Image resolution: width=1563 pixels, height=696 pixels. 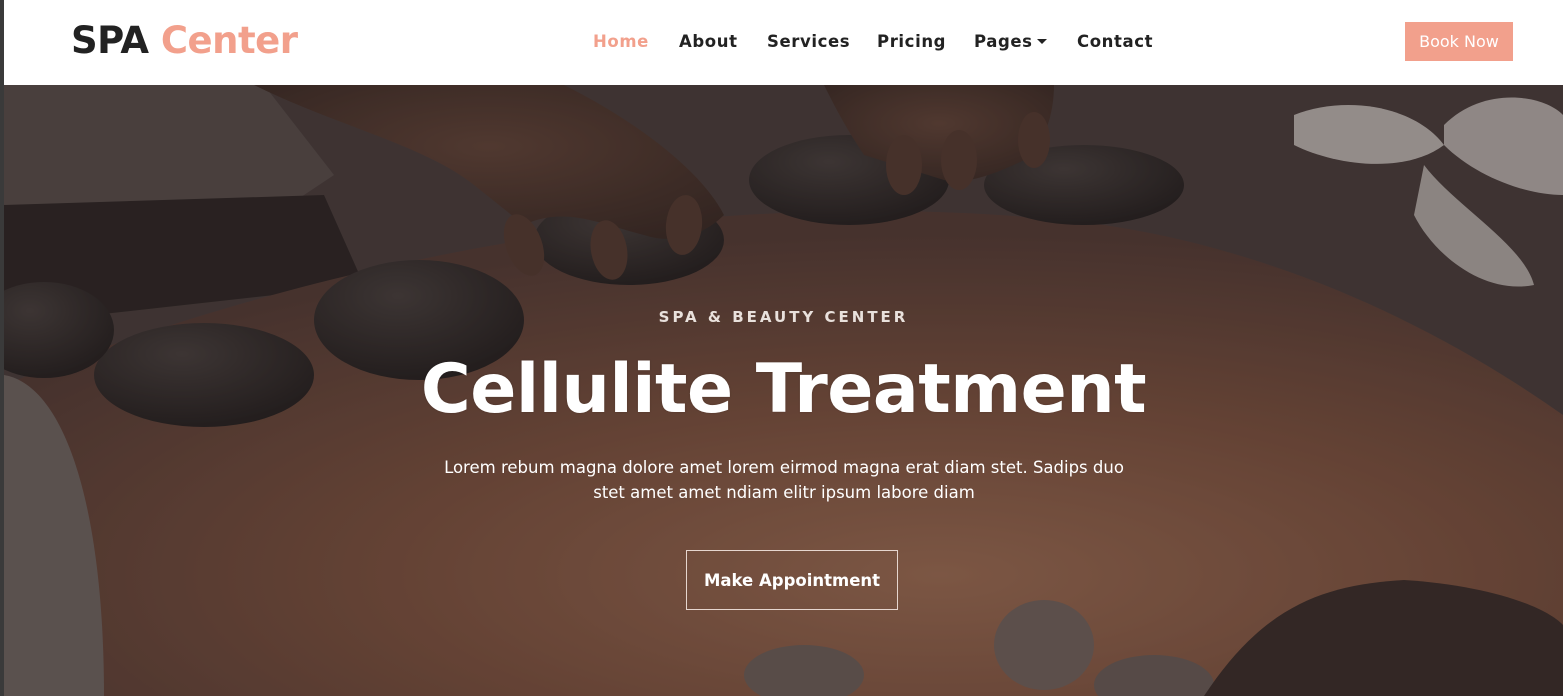 I want to click on brand-logo: SPA Center, so click(x=184, y=41).